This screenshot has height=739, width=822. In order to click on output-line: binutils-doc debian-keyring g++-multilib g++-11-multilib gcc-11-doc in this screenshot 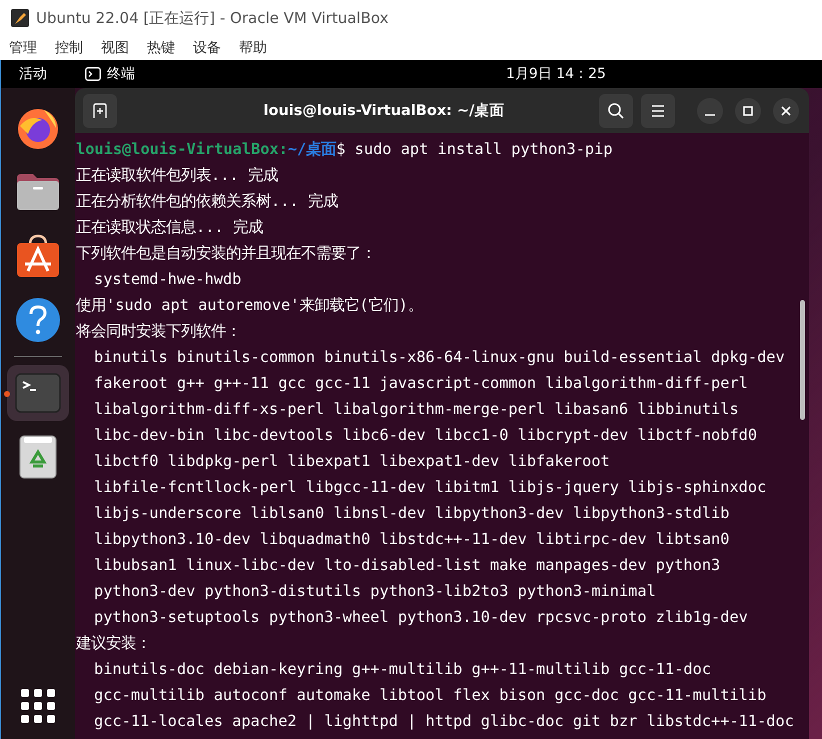, I will do `click(403, 669)`.